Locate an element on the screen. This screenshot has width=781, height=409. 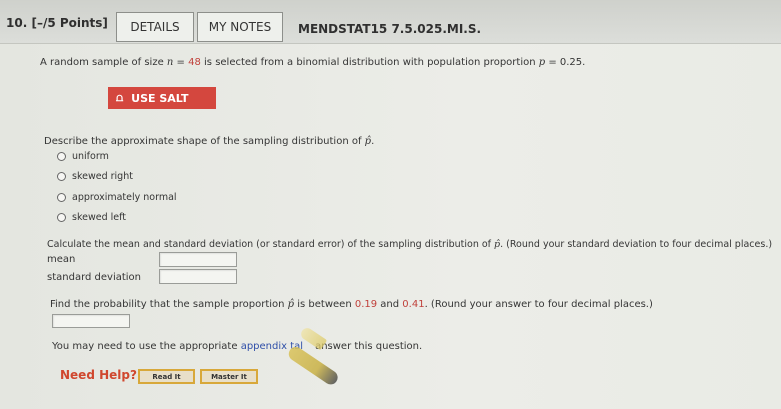
radio-uniform is located at coordinates (61, 156).